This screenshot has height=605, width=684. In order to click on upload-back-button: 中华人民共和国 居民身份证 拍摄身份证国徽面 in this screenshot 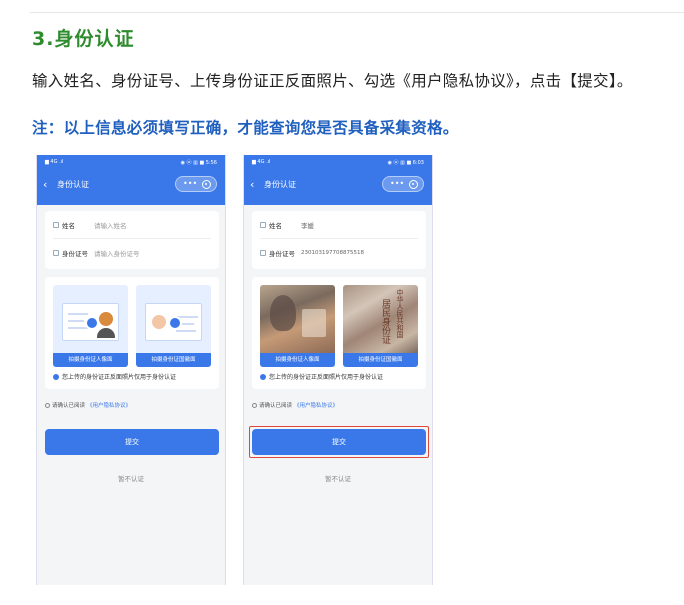, I will do `click(380, 326)`.